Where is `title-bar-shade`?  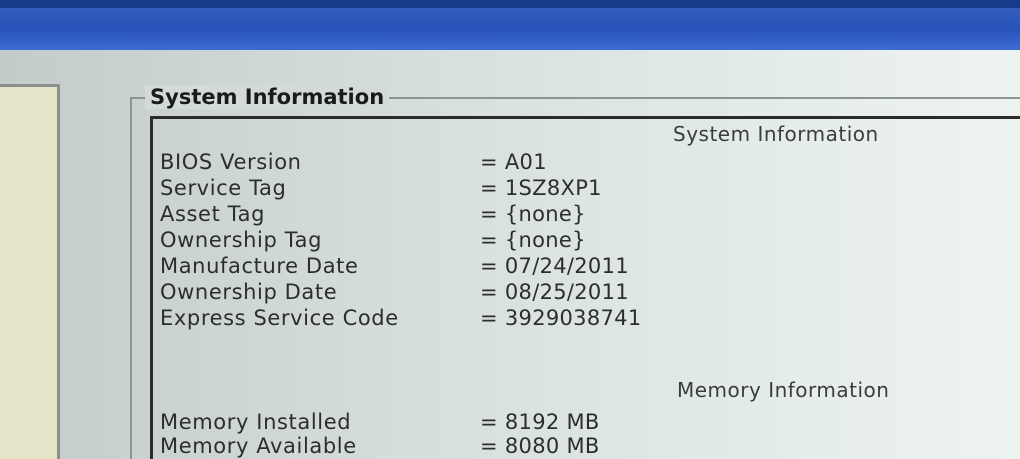 title-bar-shade is located at coordinates (510, 4).